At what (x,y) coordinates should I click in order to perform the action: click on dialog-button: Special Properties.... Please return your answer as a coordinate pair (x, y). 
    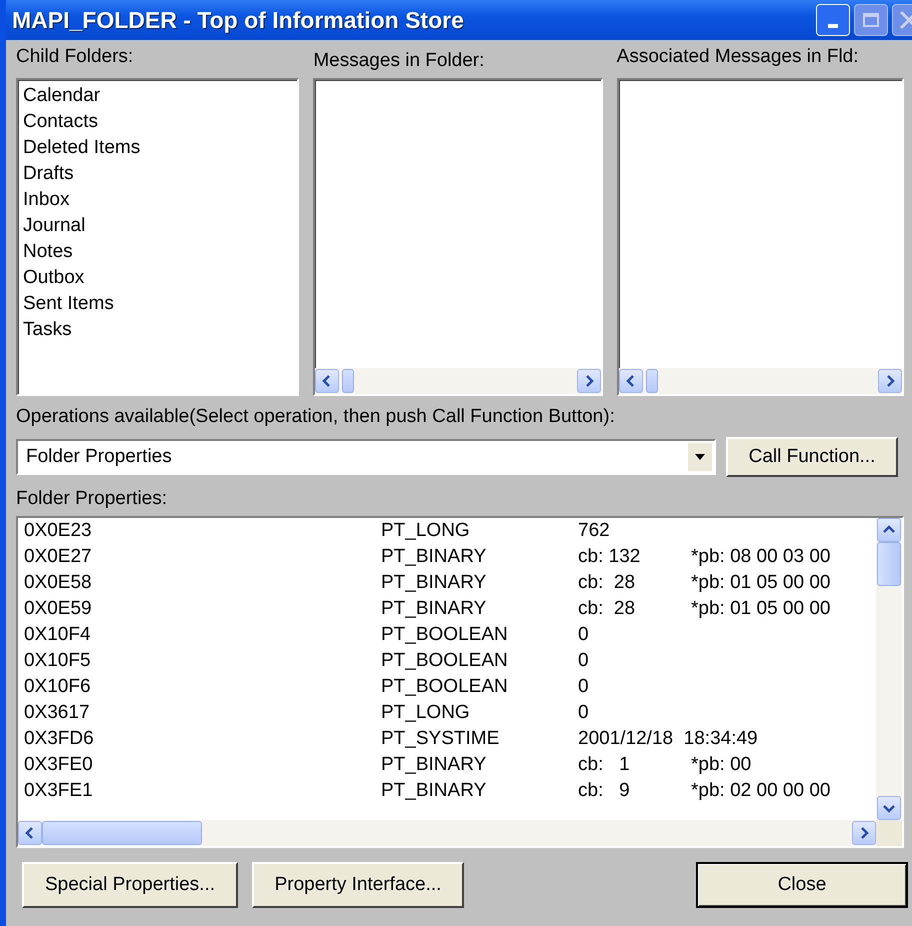
    Looking at the image, I should click on (130, 885).